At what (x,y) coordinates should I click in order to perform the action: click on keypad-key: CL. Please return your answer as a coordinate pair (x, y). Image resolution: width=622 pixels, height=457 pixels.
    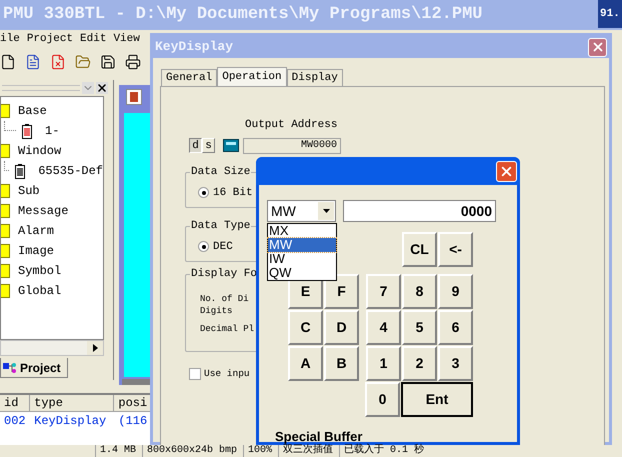
    Looking at the image, I should click on (419, 249).